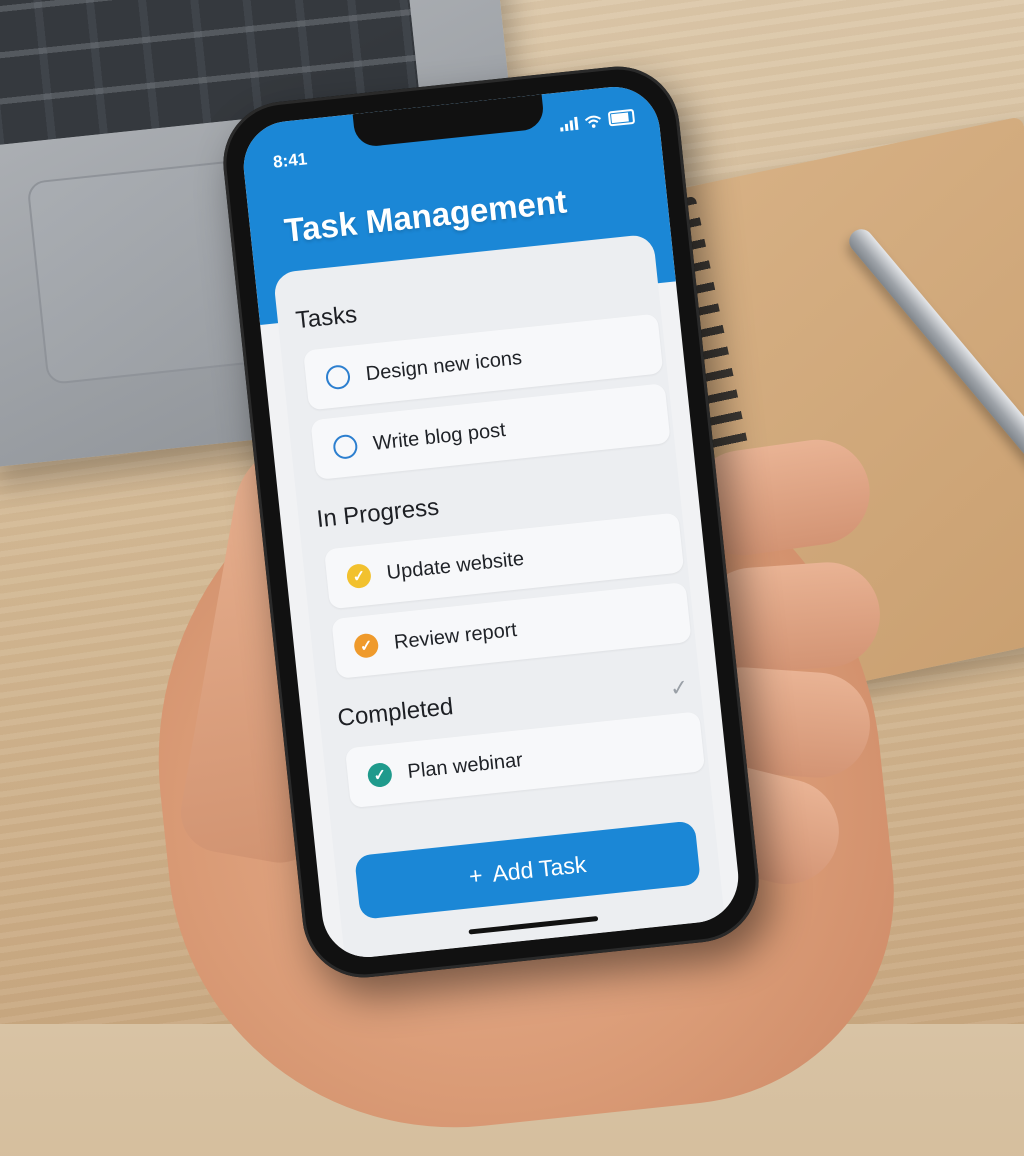 This screenshot has width=1024, height=1156. I want to click on plus-icon: +, so click(475, 875).